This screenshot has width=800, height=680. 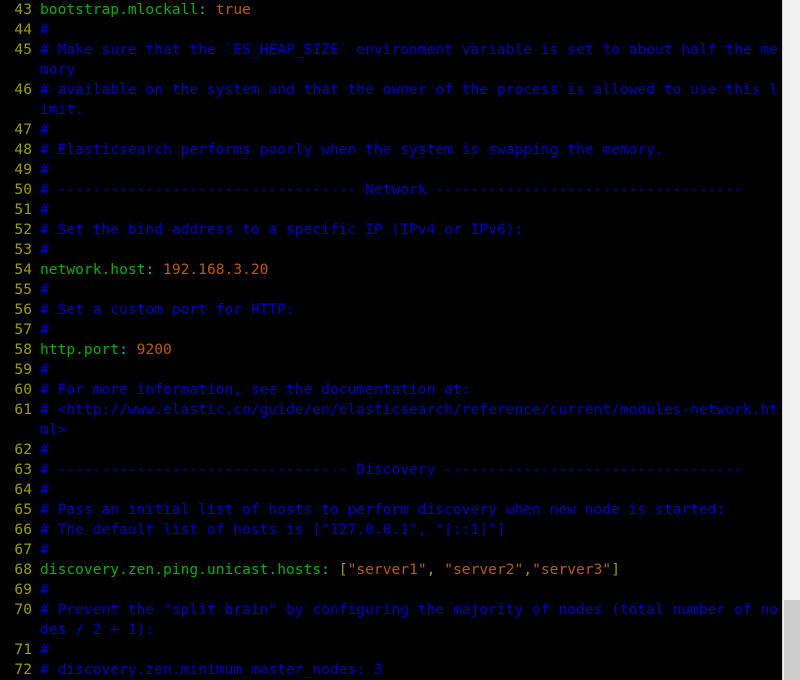 What do you see at coordinates (167, 309) in the screenshot?
I see `code-token: # Set a custom port for HTTP:` at bounding box center [167, 309].